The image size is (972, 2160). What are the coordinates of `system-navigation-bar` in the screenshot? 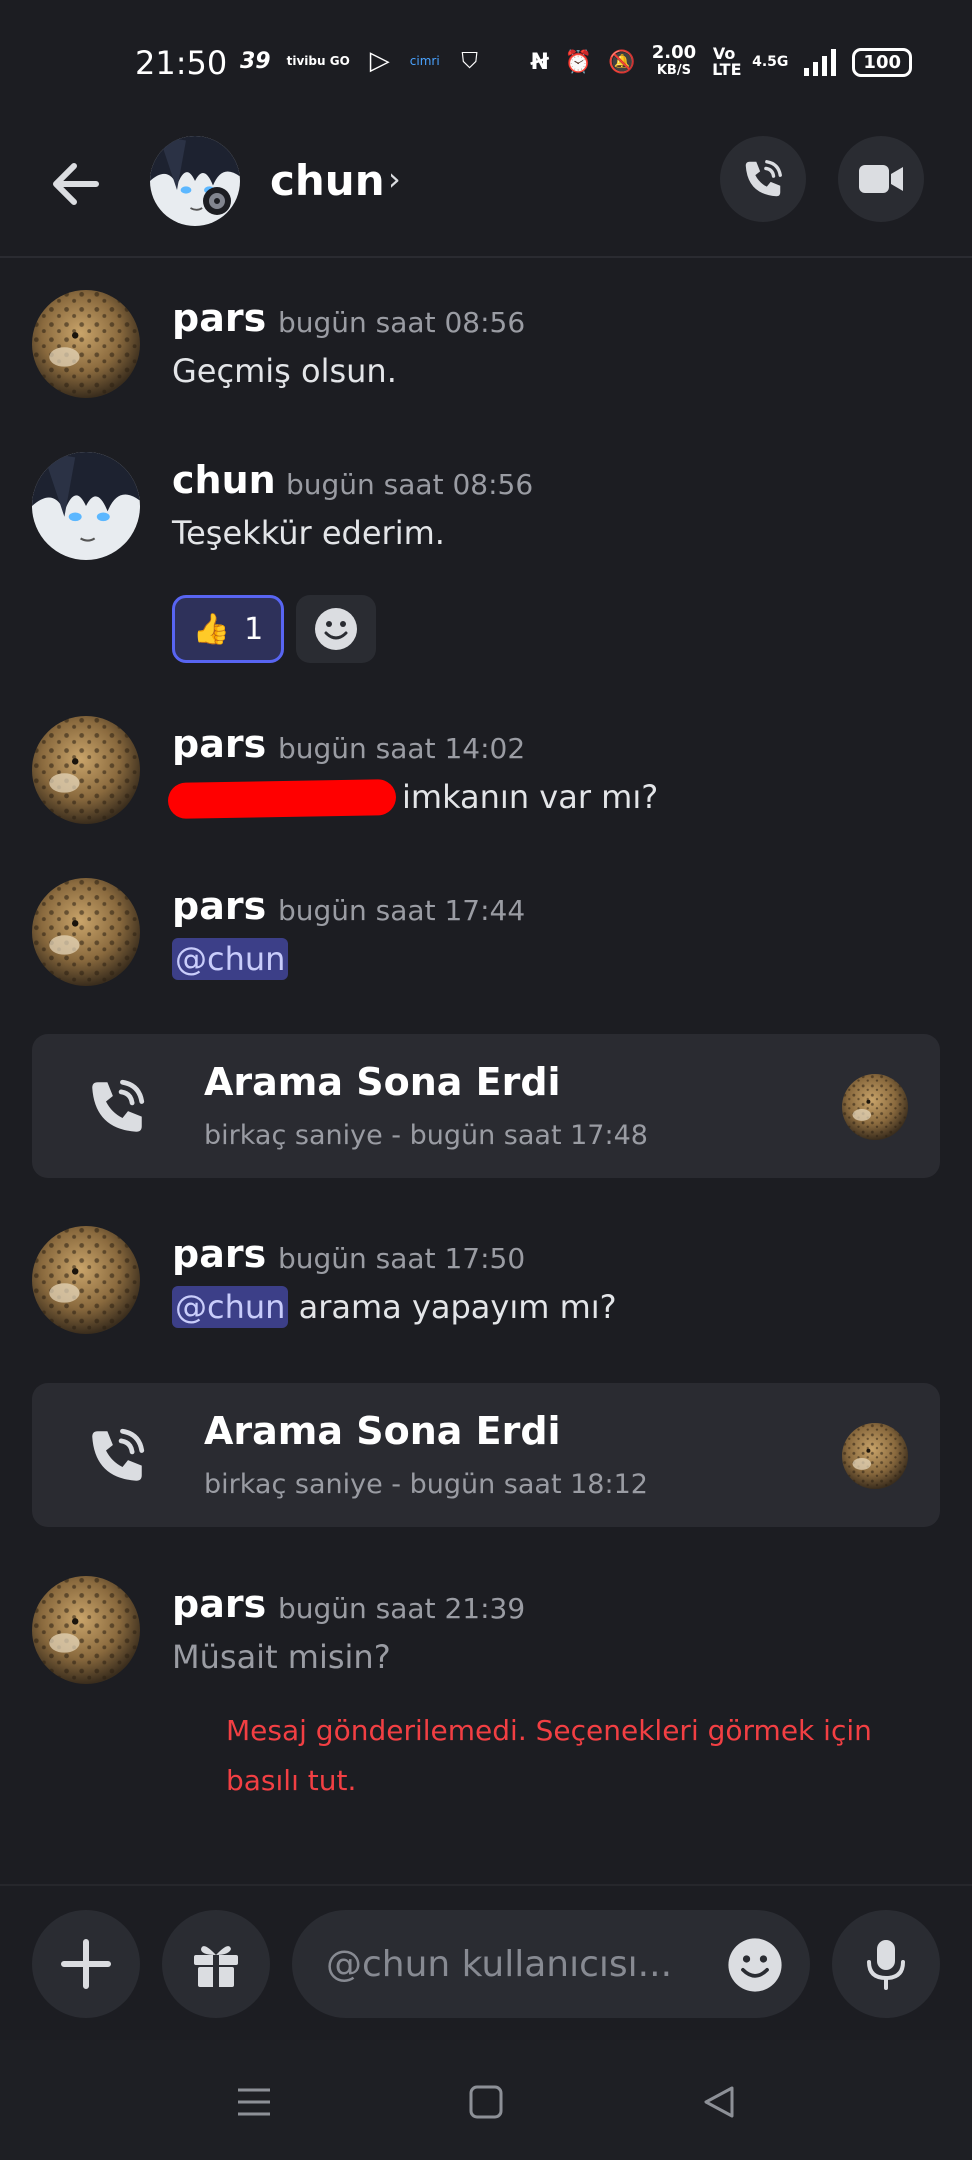 It's located at (486, 2100).